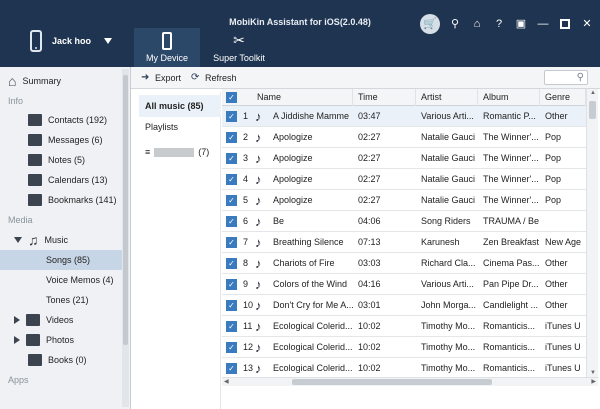 The image size is (600, 409). Describe the element at coordinates (293, 179) in the screenshot. I see `cell-name: Apologize` at that location.